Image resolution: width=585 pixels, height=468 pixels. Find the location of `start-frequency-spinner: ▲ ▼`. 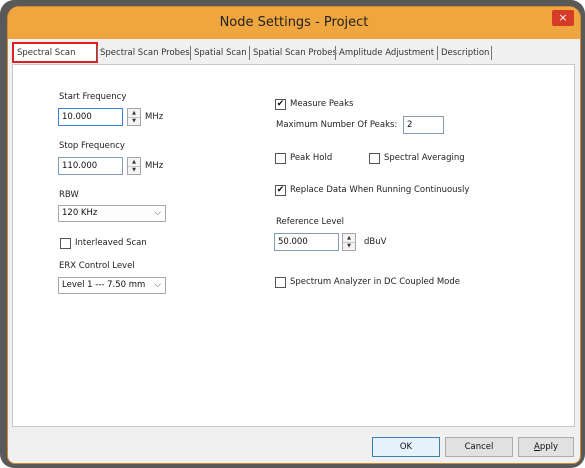

start-frequency-spinner: ▲ ▼ is located at coordinates (134, 117).